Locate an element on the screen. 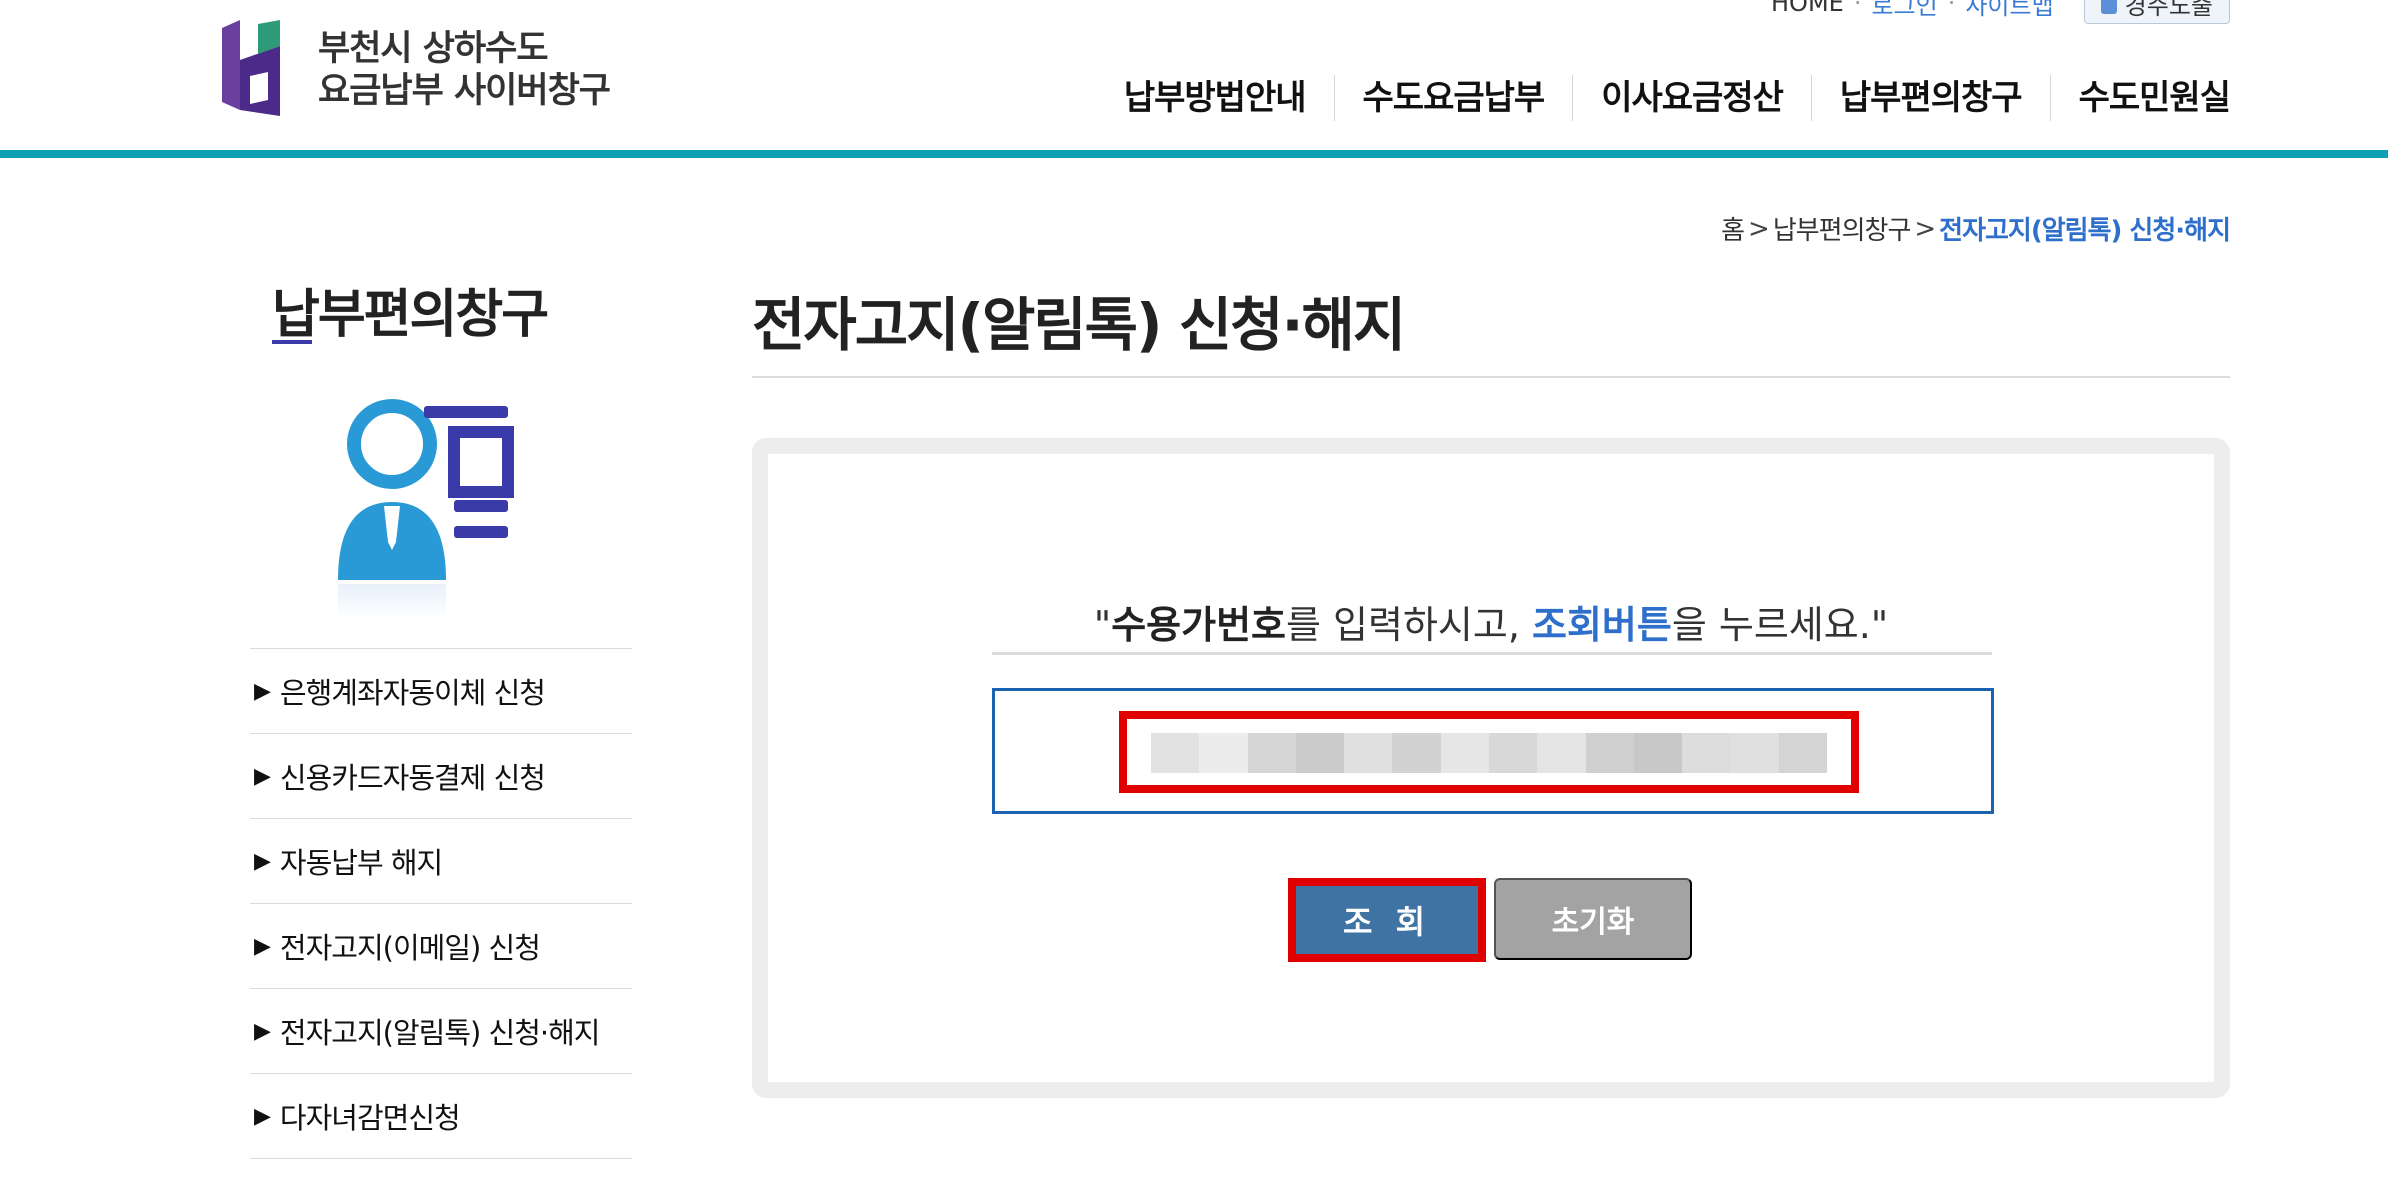 This screenshot has height=1196, width=2388. search-button: 조 회 is located at coordinates (1387, 920).